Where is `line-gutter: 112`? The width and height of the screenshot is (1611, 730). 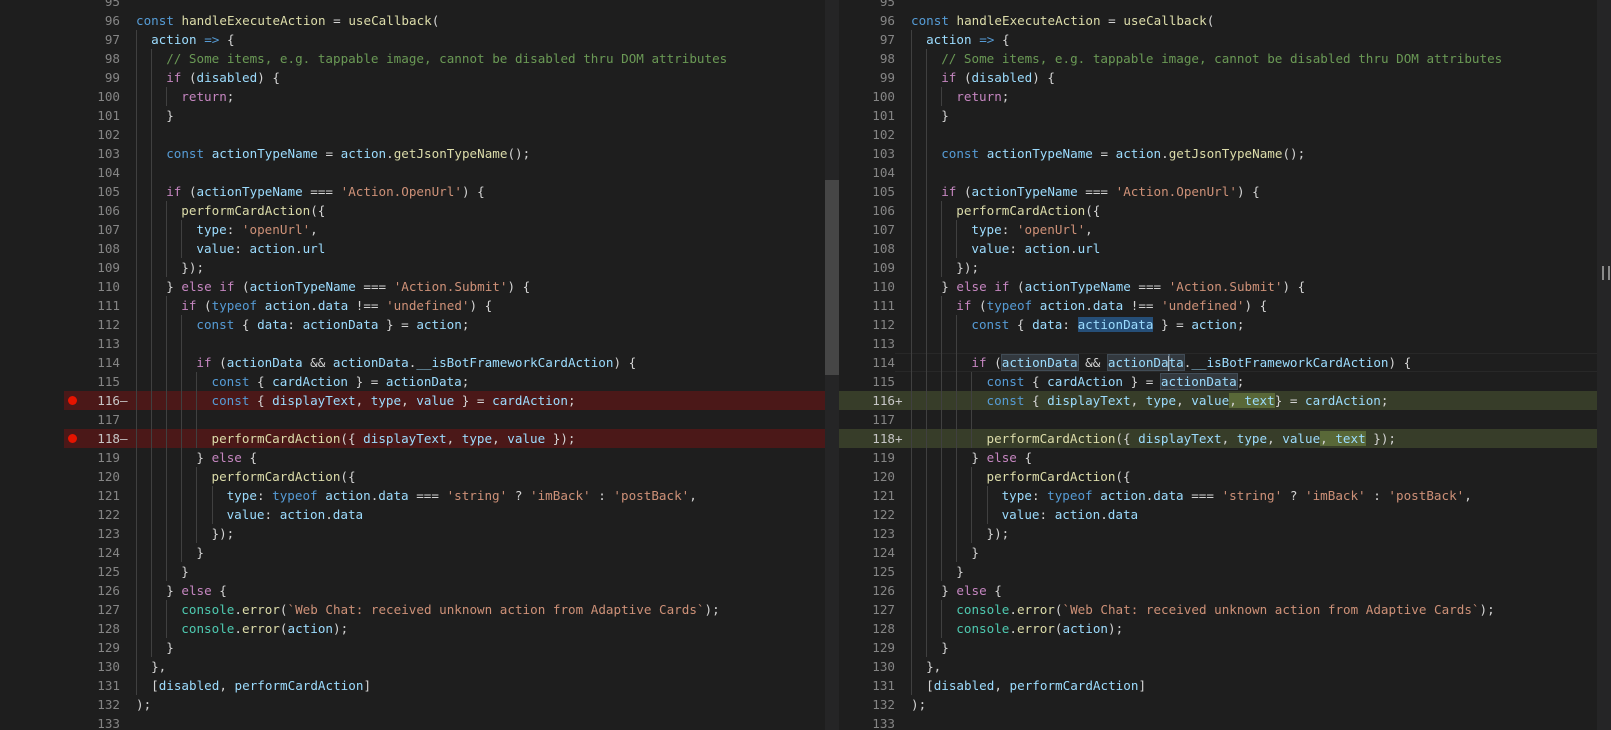
line-gutter: 112 is located at coordinates (867, 324).